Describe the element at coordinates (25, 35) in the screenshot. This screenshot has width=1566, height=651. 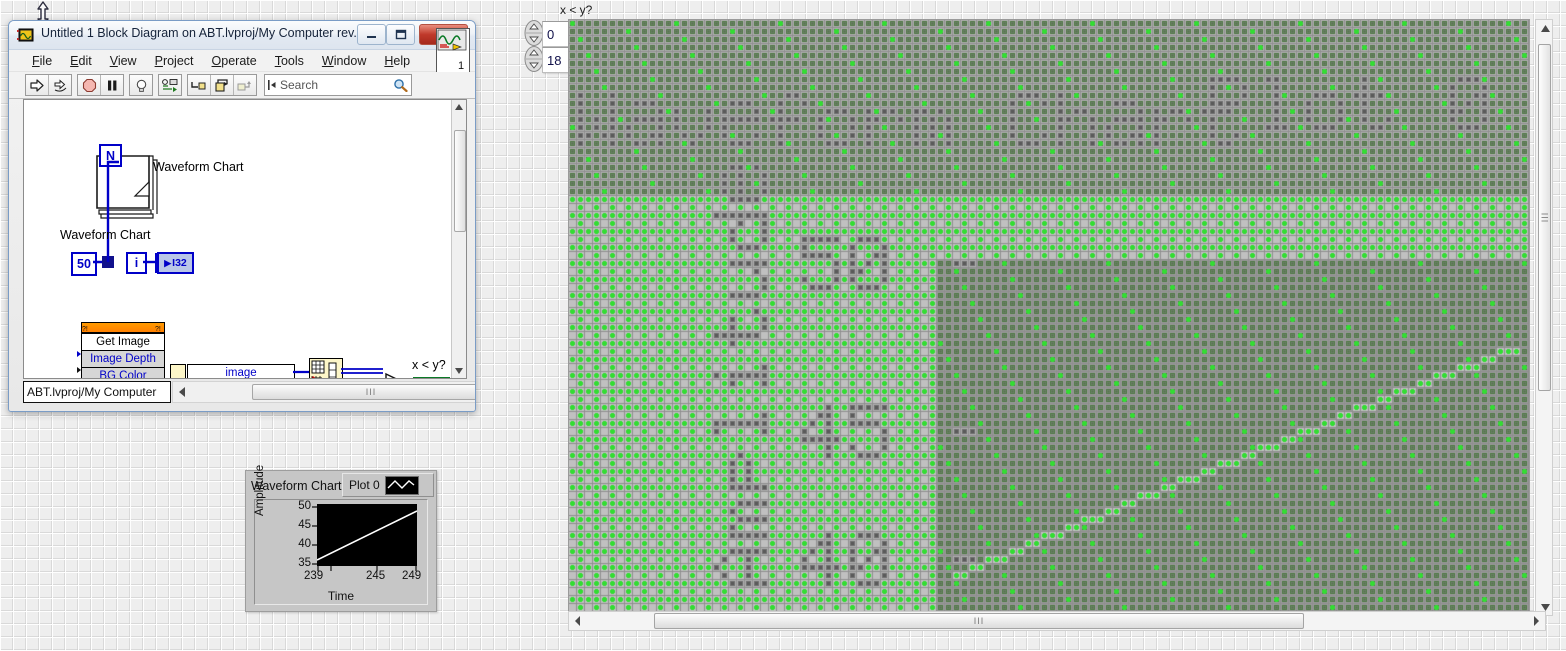
I see `labview-block-diagram-icon` at that location.